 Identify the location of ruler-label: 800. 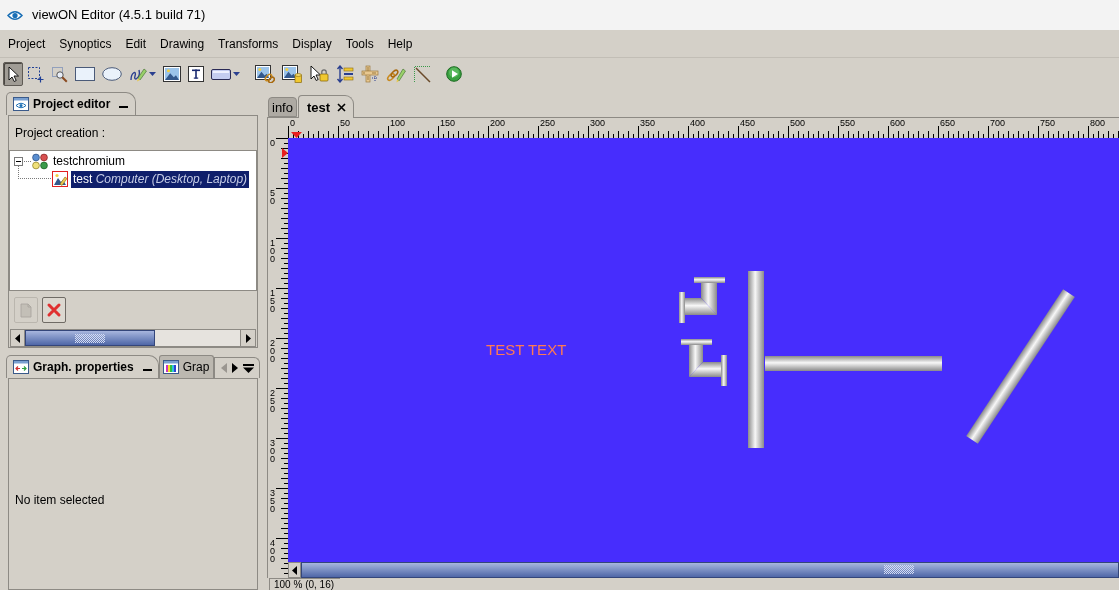
(1098, 123).